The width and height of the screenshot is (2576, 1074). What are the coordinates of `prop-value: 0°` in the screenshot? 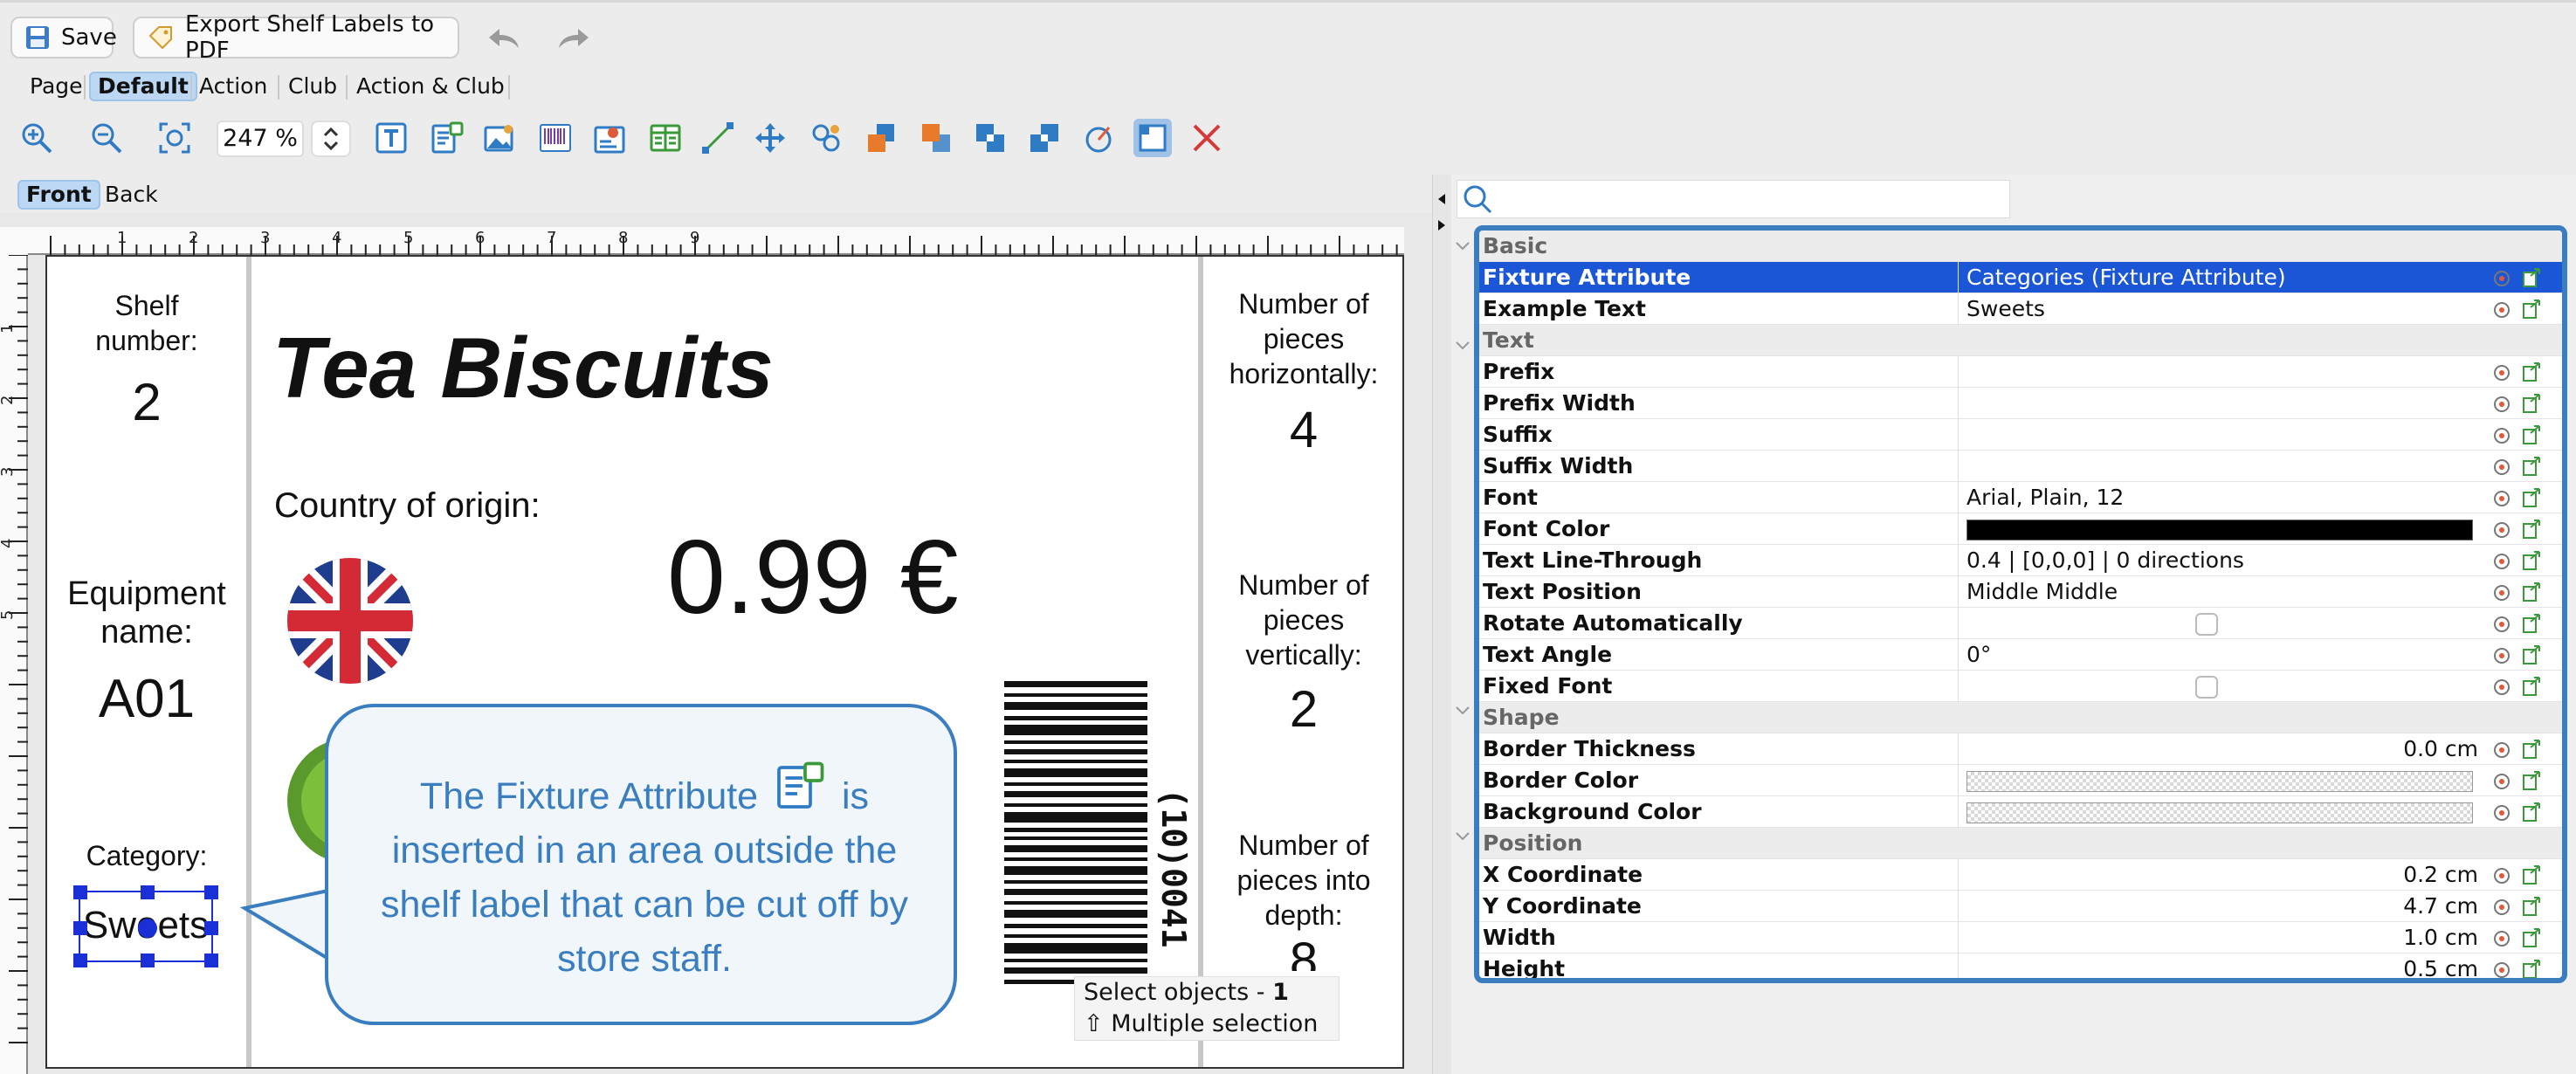 It's located at (2223, 654).